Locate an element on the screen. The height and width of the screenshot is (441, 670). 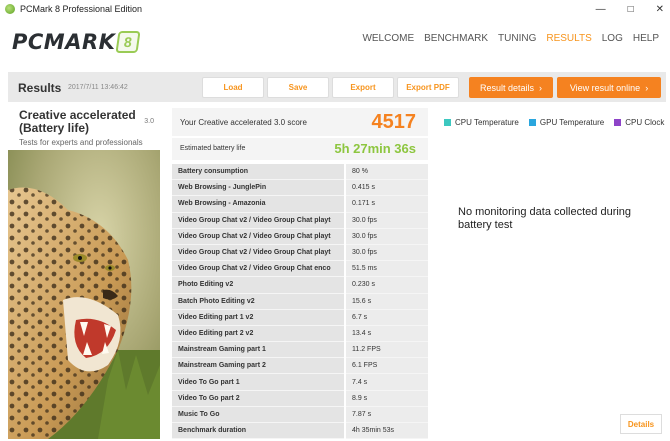
result-value: 11.2 FPS is located at coordinates (387, 350).